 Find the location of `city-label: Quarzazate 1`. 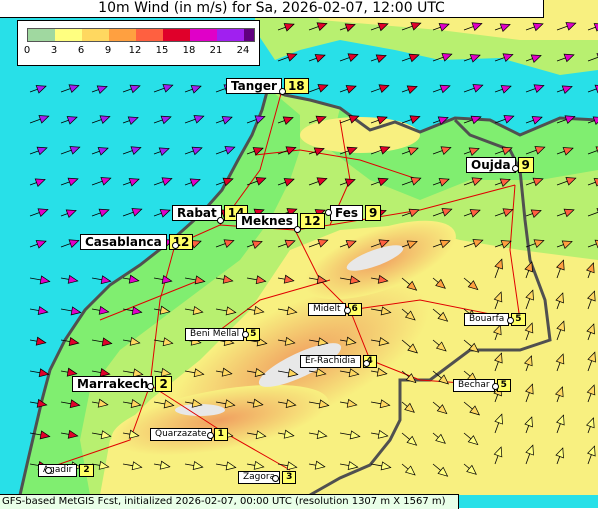

city-label: Quarzazate 1 is located at coordinates (189, 434).